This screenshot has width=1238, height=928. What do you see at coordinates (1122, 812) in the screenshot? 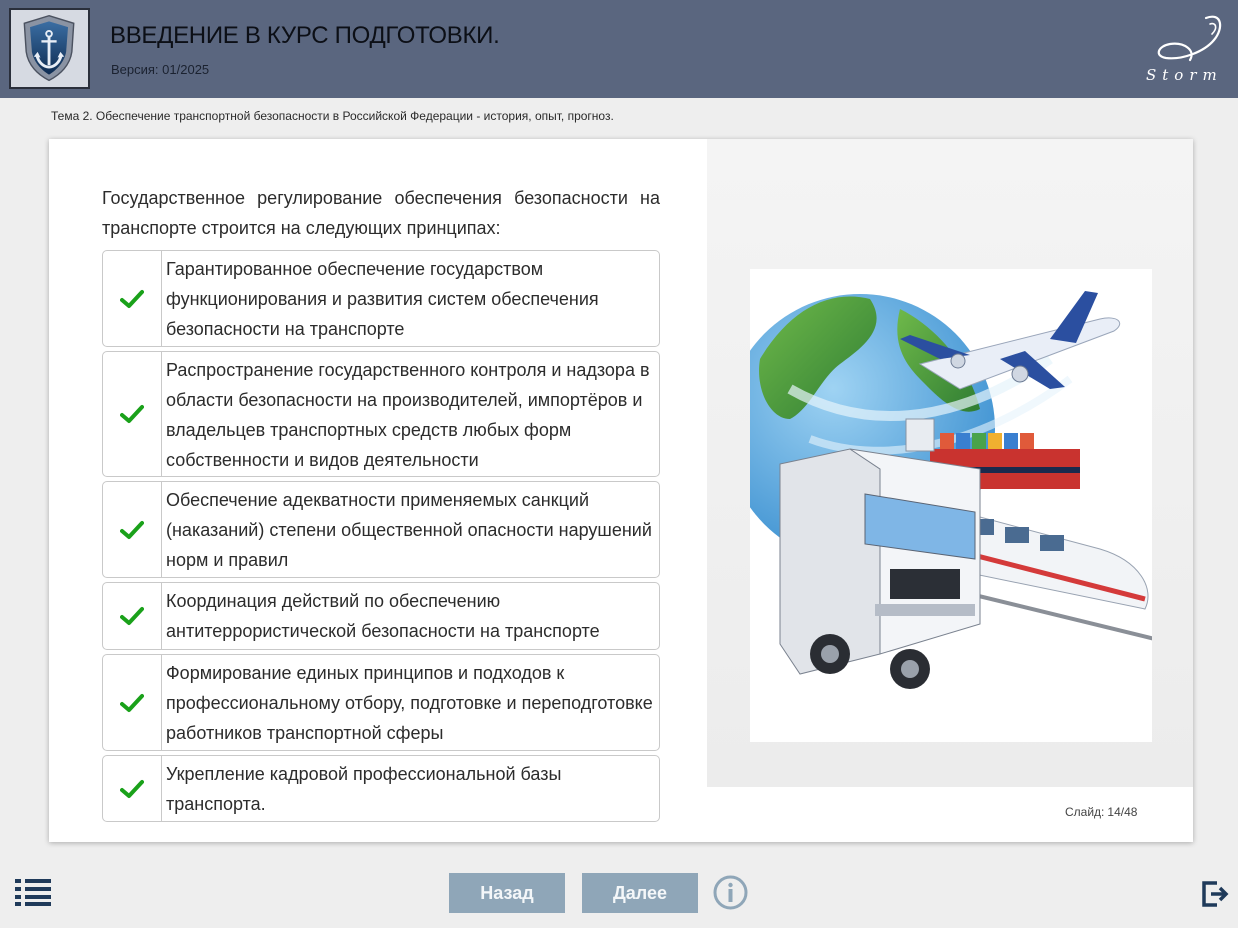
I see `slide-counter-value: 14/48` at bounding box center [1122, 812].